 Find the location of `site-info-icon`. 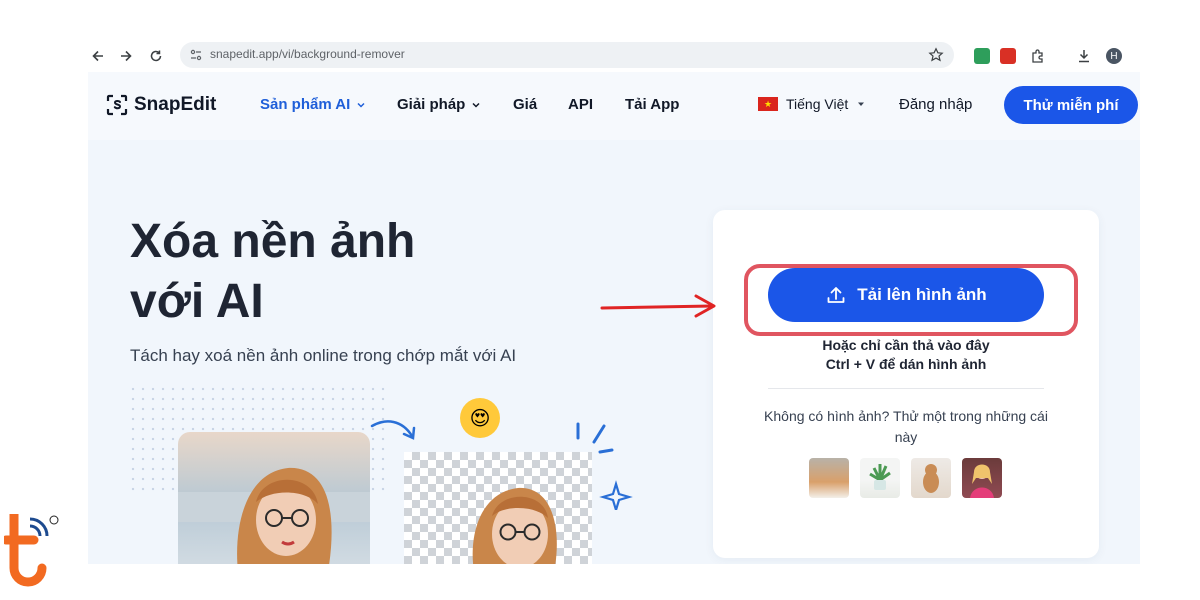

site-info-icon is located at coordinates (196, 55).